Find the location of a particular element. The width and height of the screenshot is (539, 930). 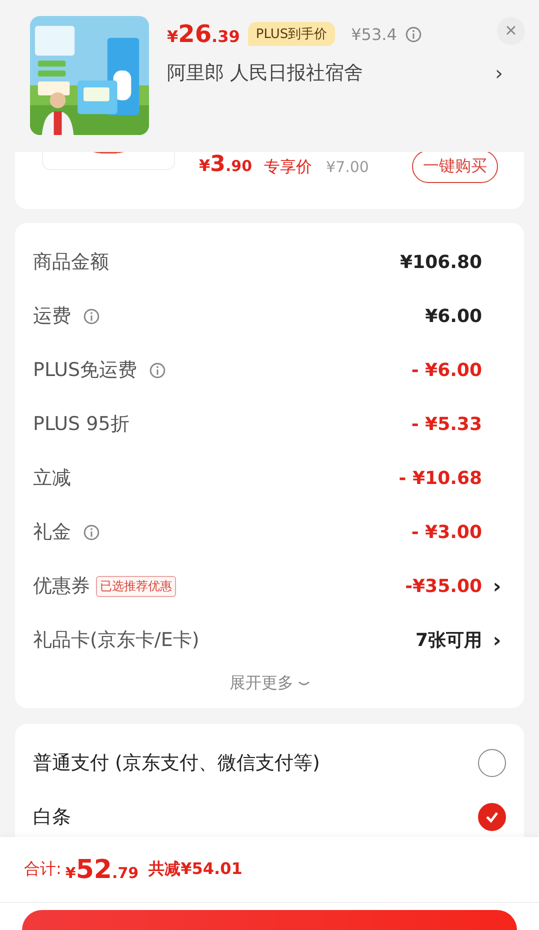

chevron-down-icon is located at coordinates (304, 684).